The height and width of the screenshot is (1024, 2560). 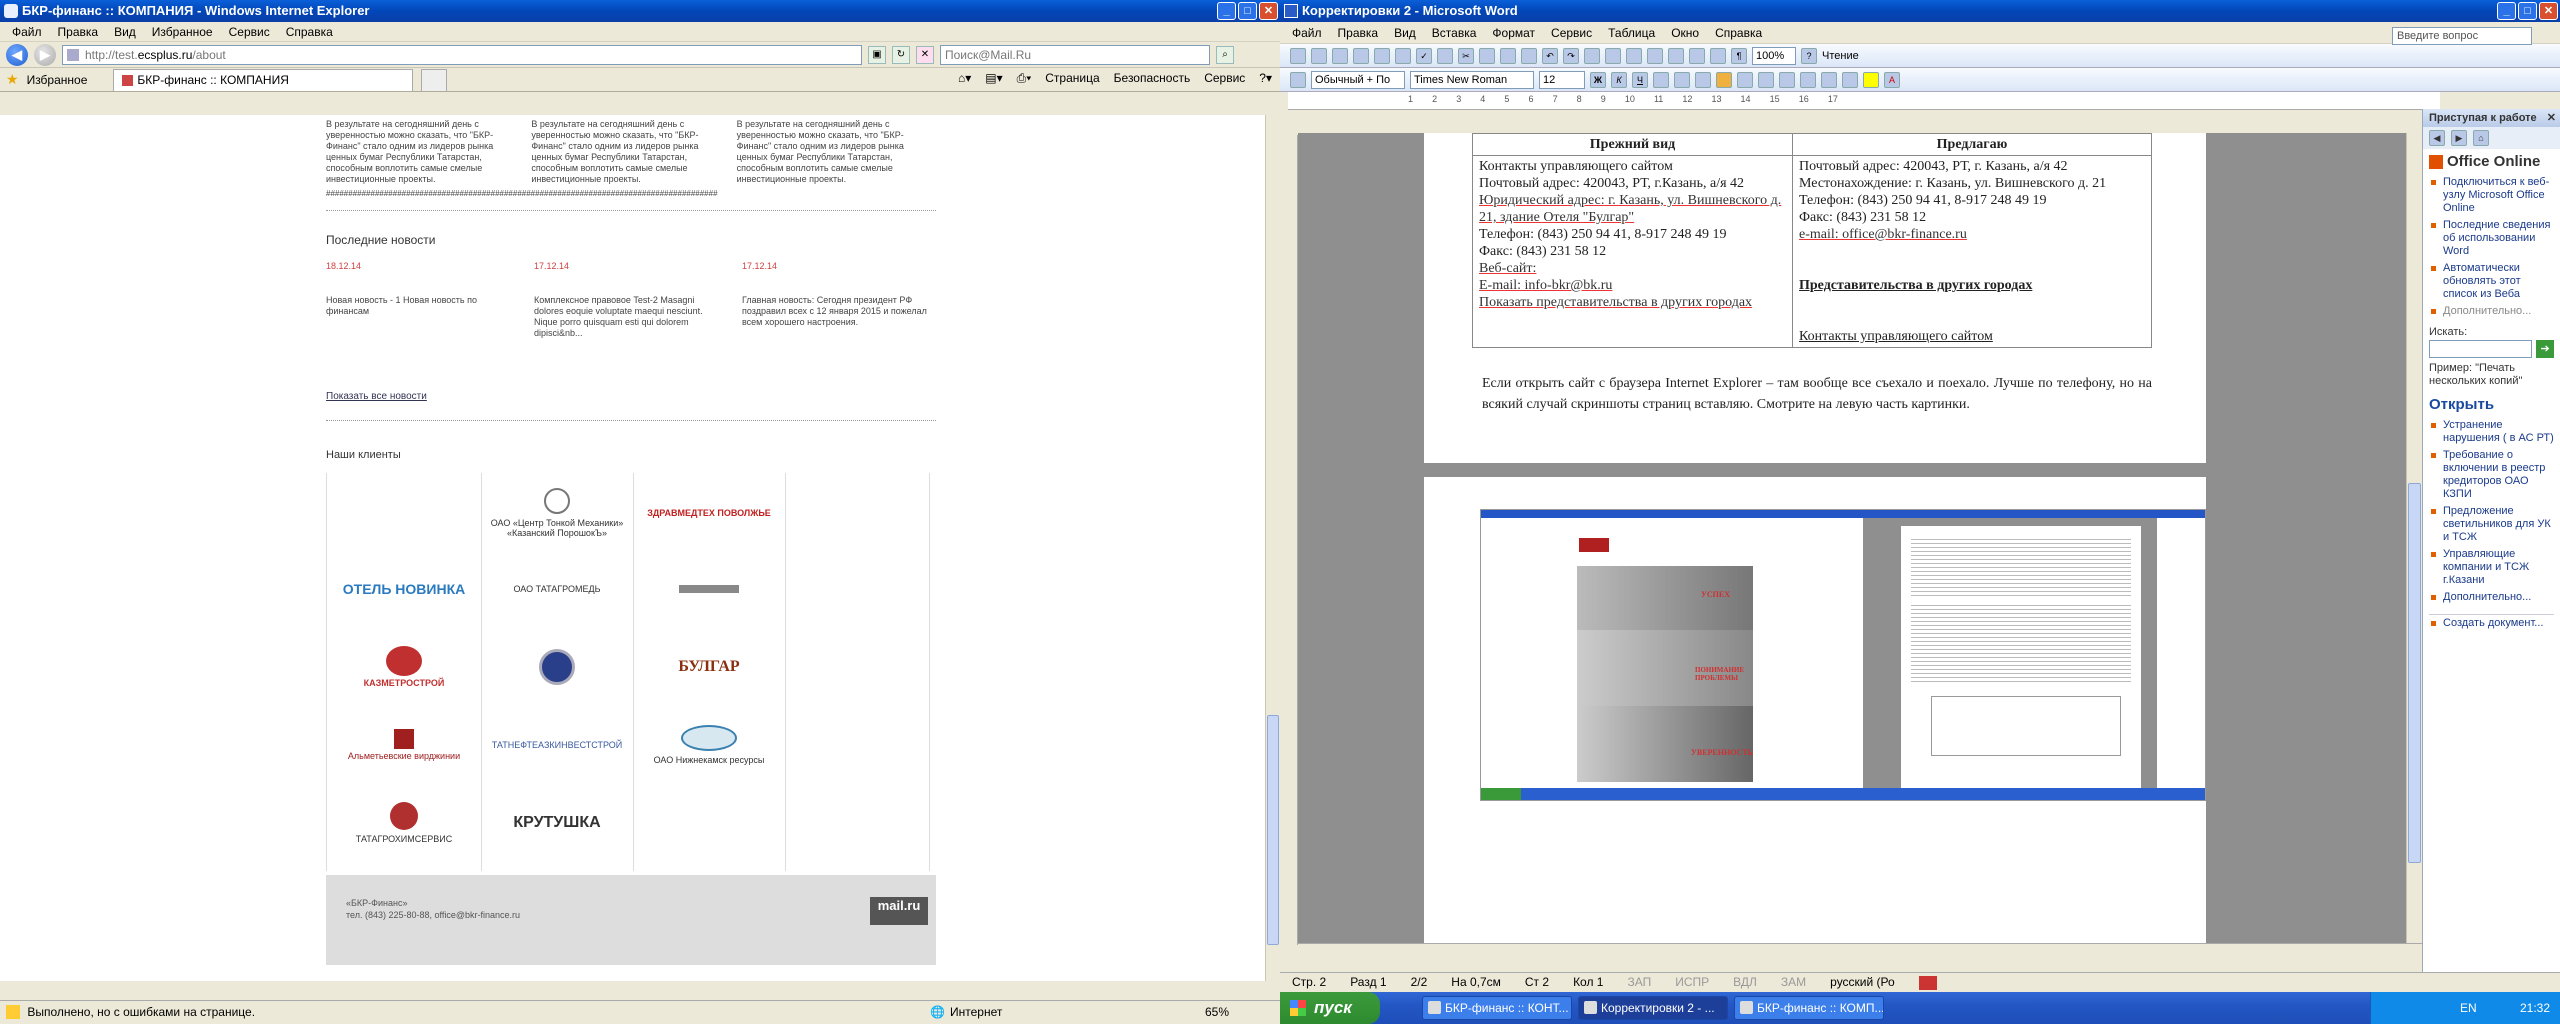 I want to click on font-color-icon: A, so click(x=1892, y=79).